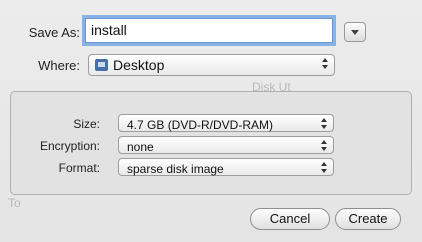  Describe the element at coordinates (175, 169) in the screenshot. I see `format-value: sparse disk image` at that location.